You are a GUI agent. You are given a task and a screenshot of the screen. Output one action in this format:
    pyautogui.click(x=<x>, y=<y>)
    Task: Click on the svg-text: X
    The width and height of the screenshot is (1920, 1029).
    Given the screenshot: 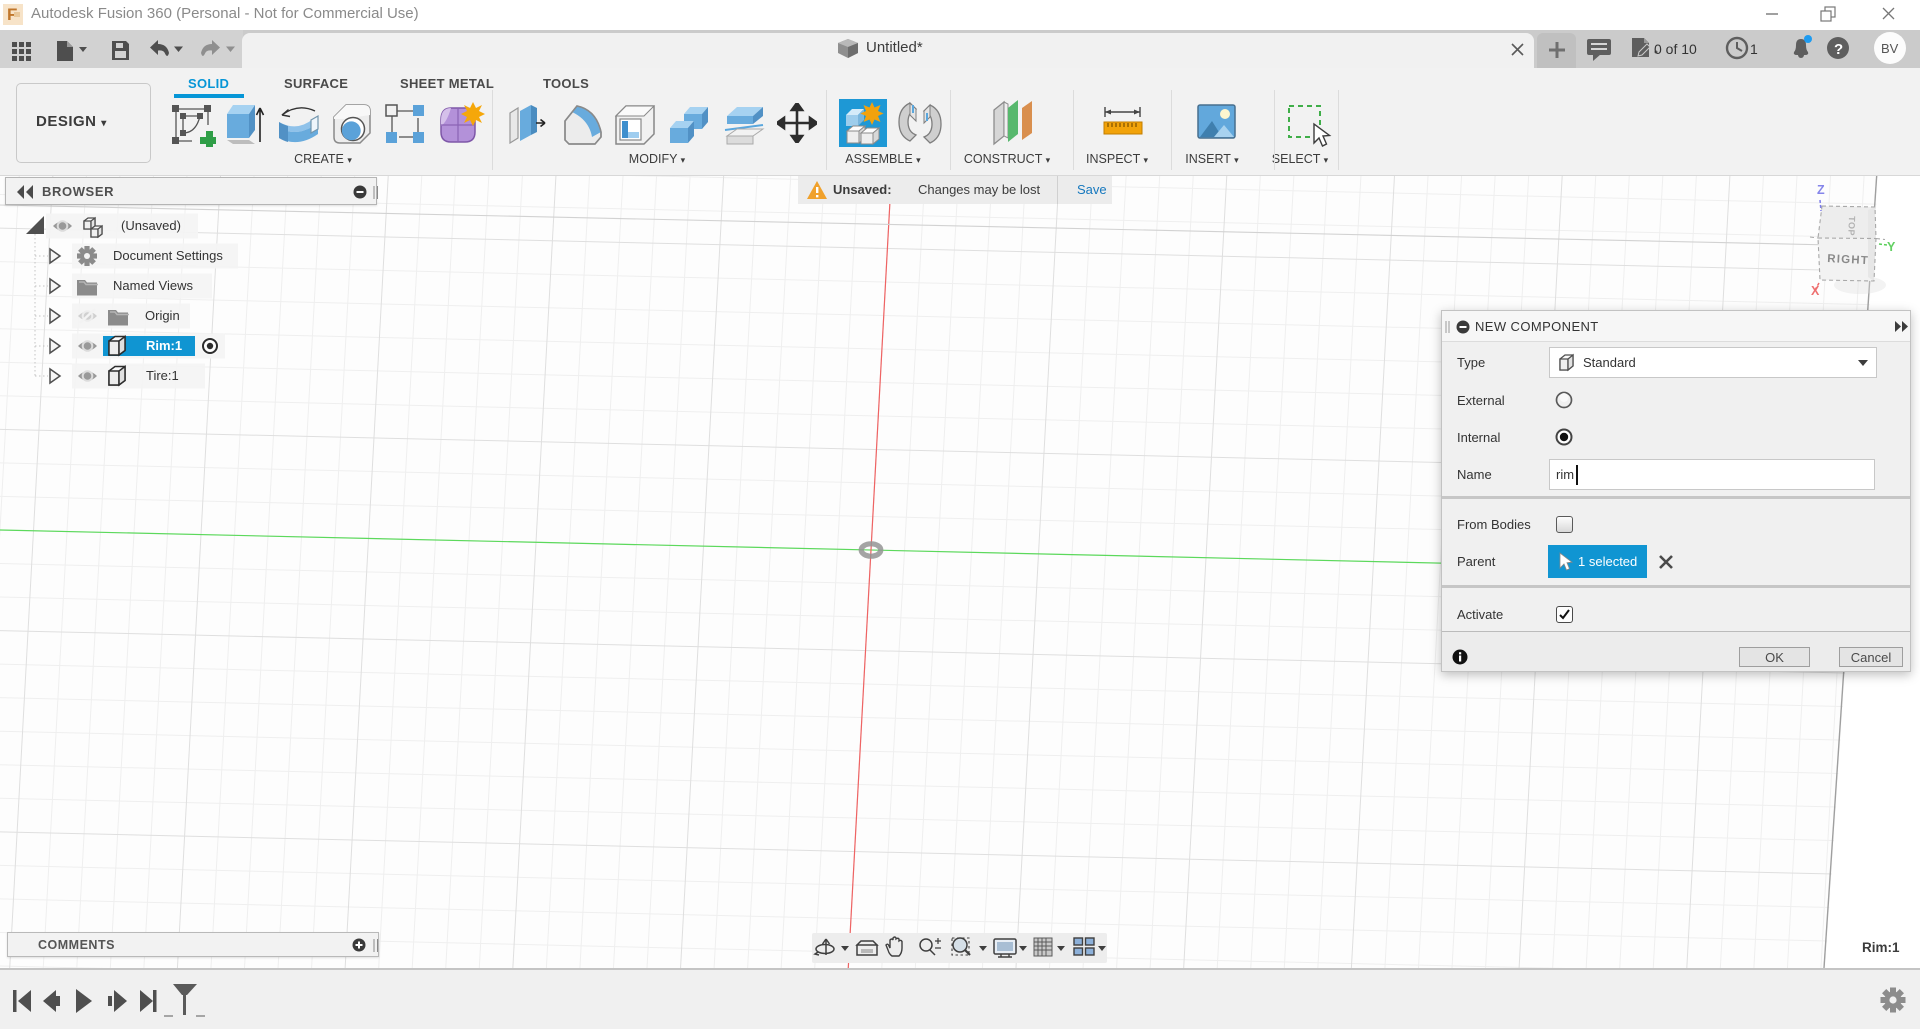 What is the action you would take?
    pyautogui.click(x=1815, y=291)
    